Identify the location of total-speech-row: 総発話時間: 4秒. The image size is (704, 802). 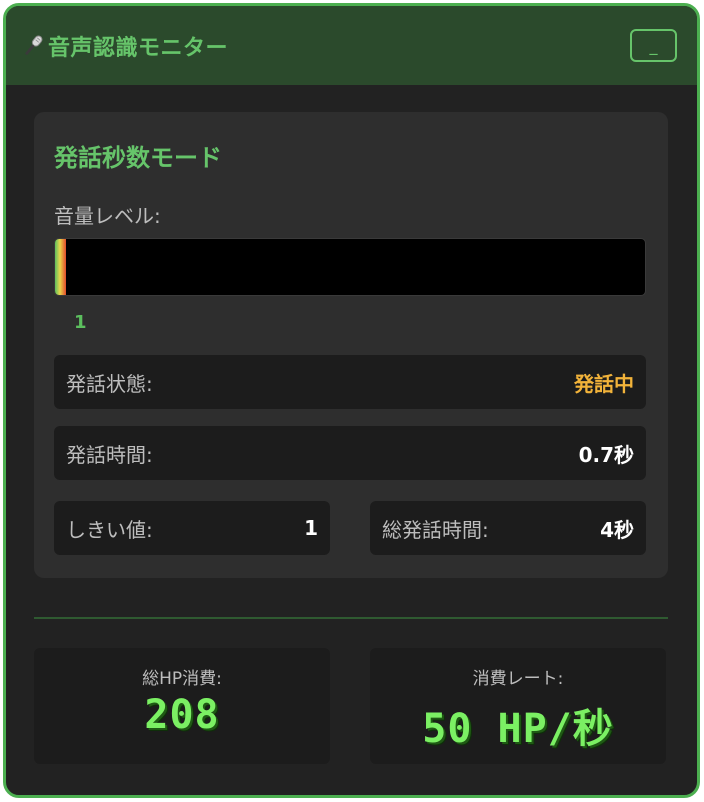
(508, 528).